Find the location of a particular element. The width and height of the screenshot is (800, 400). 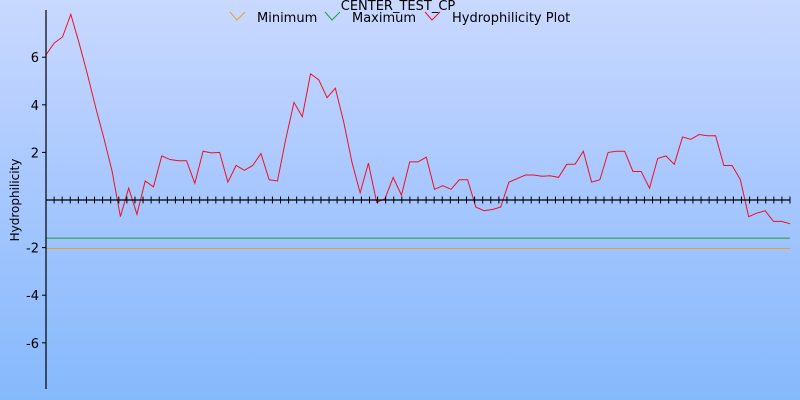

y-tick-label: 4 is located at coordinates (35, 106).